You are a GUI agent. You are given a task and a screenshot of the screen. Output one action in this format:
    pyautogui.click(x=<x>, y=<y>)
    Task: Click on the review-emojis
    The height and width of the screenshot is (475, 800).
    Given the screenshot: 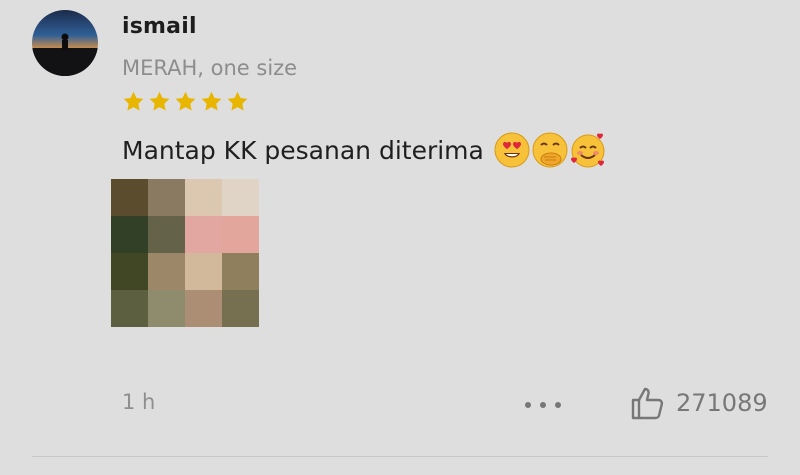 What is the action you would take?
    pyautogui.click(x=550, y=150)
    